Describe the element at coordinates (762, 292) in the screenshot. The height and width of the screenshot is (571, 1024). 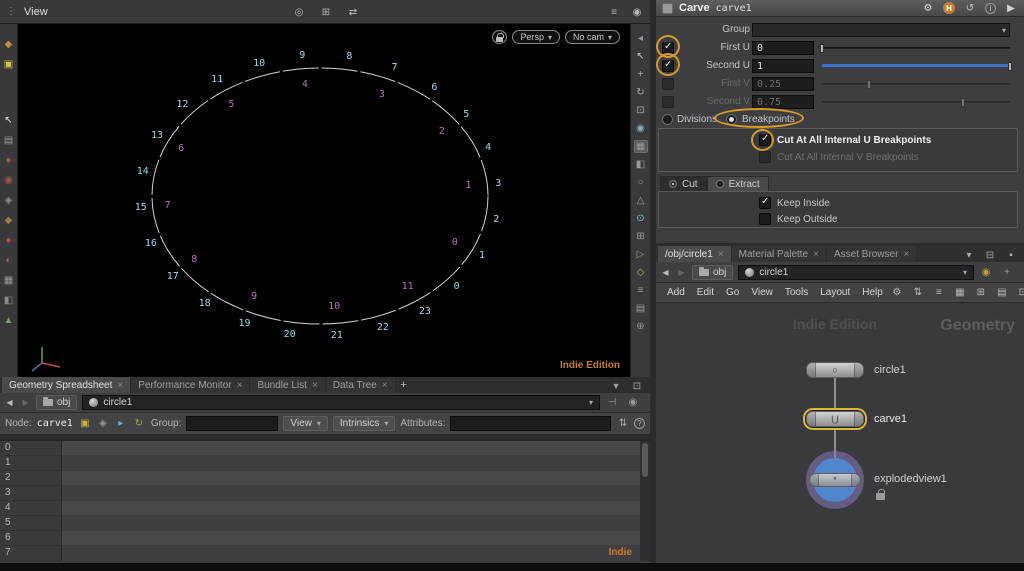
I see `menu-view: View` at that location.